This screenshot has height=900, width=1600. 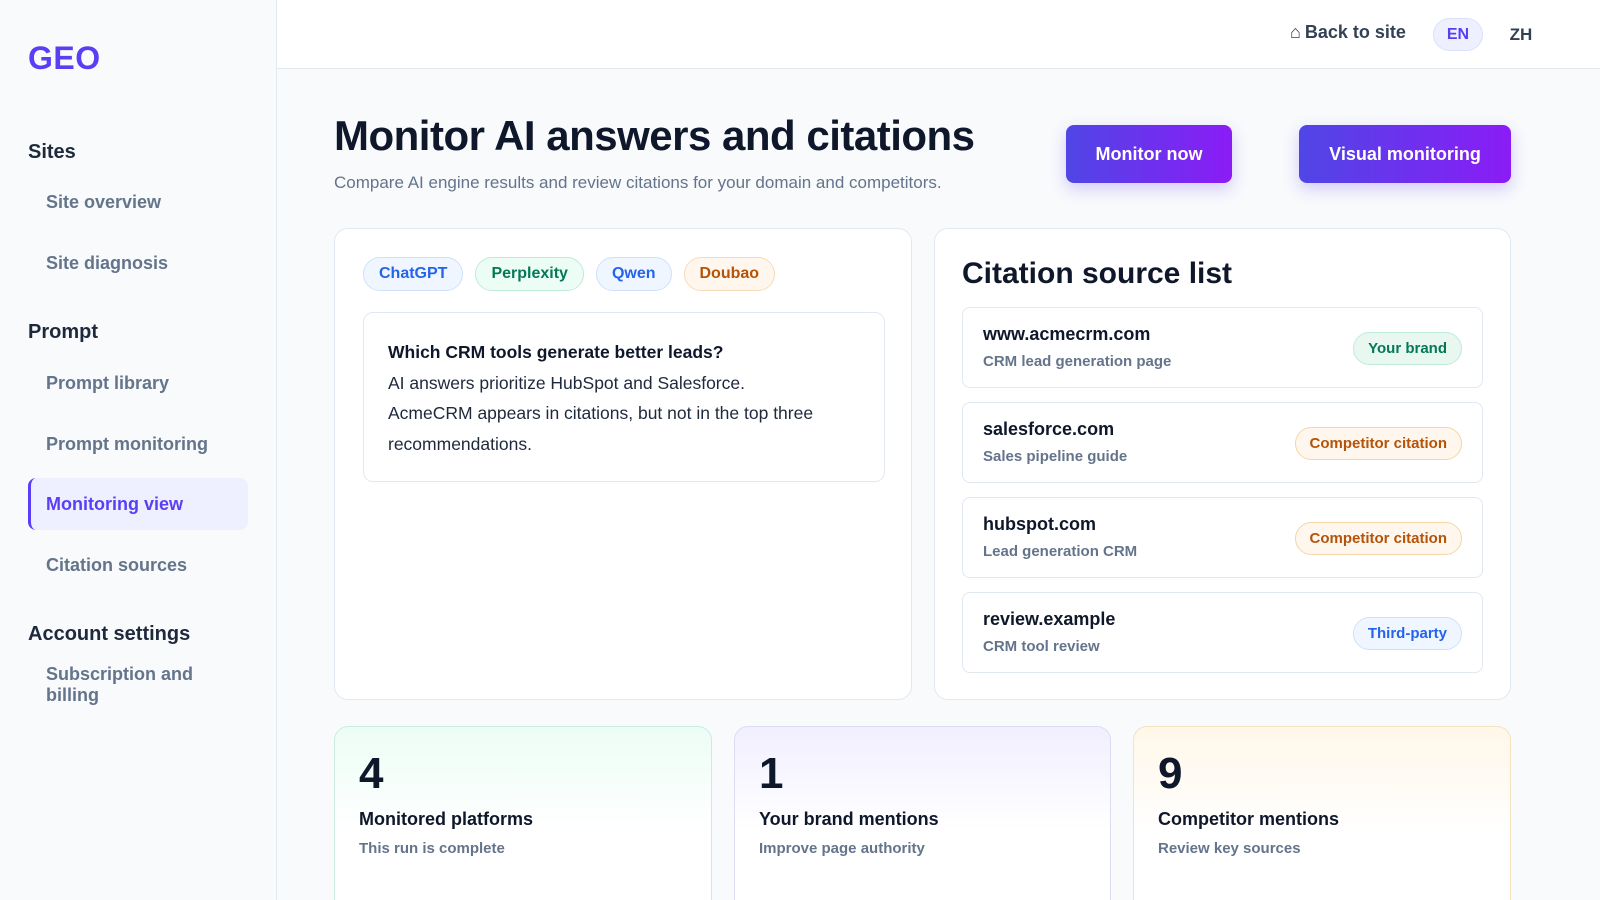 I want to click on stat-label: Competitor mentions, so click(x=1249, y=819).